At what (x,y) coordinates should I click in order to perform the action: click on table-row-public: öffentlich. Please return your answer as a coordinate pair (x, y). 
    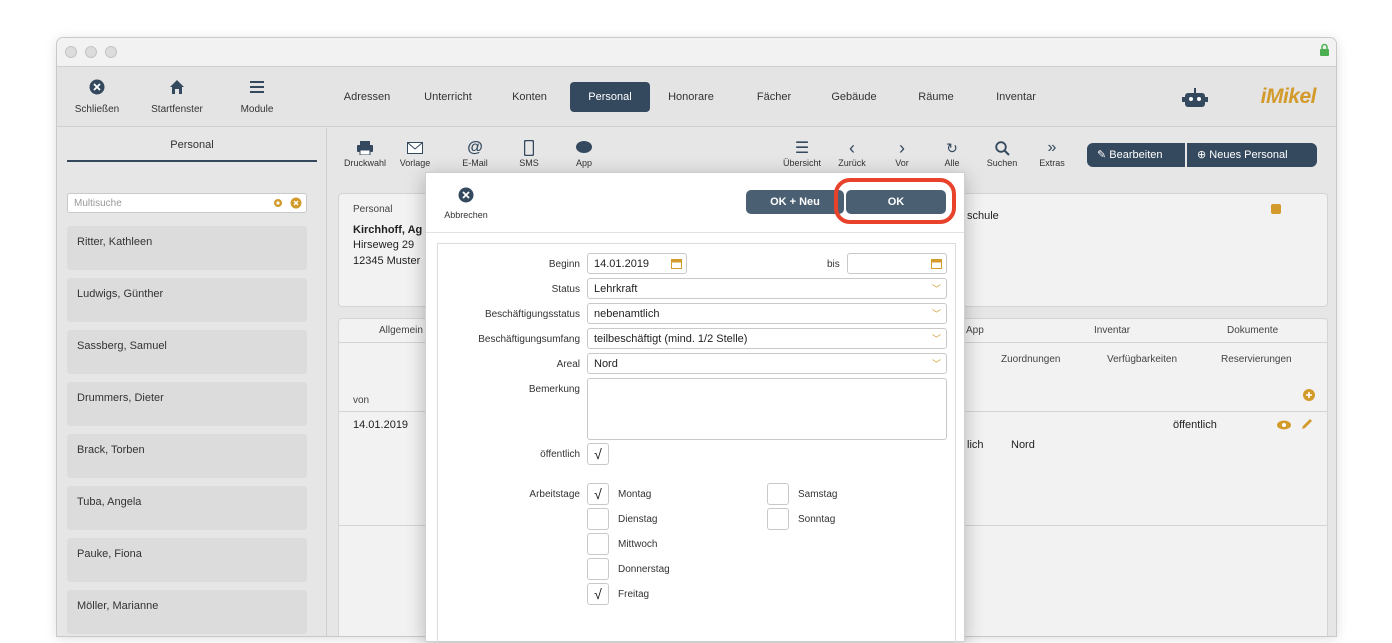
    Looking at the image, I should click on (1195, 425).